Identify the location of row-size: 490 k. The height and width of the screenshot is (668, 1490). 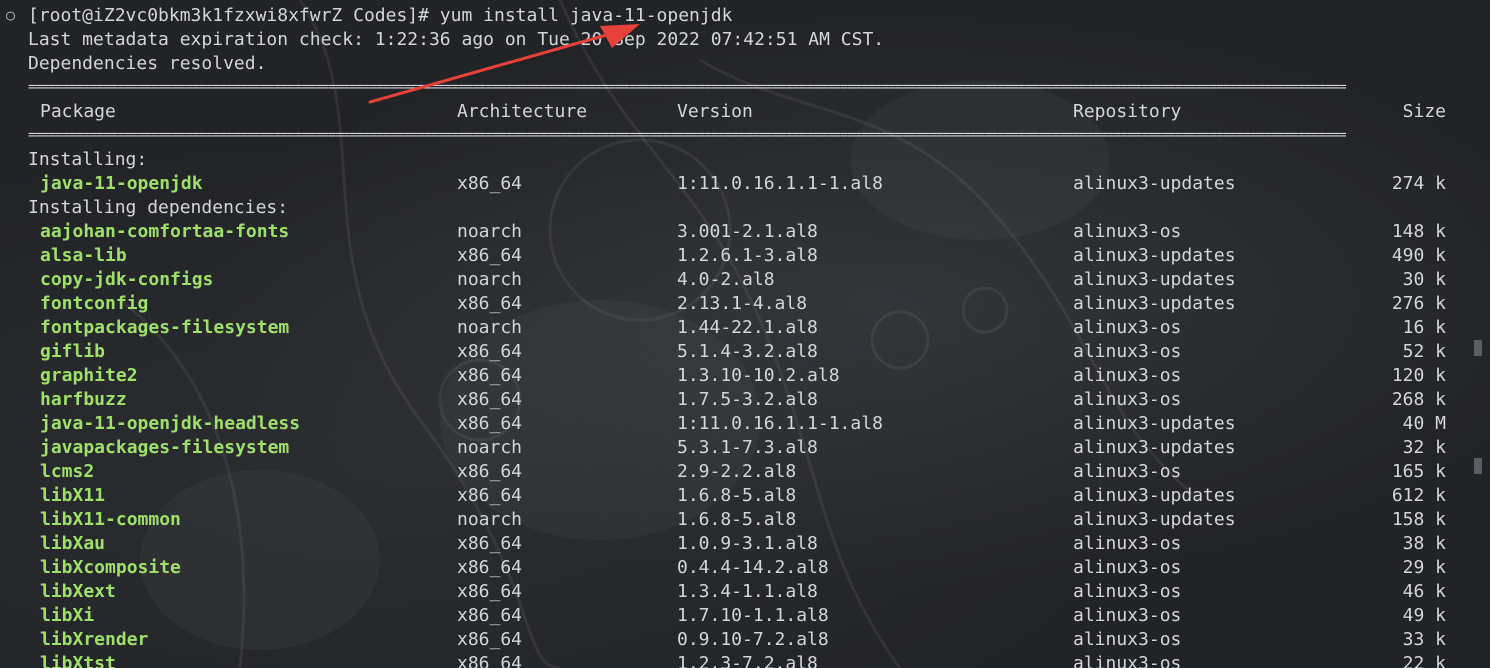
(1418, 255).